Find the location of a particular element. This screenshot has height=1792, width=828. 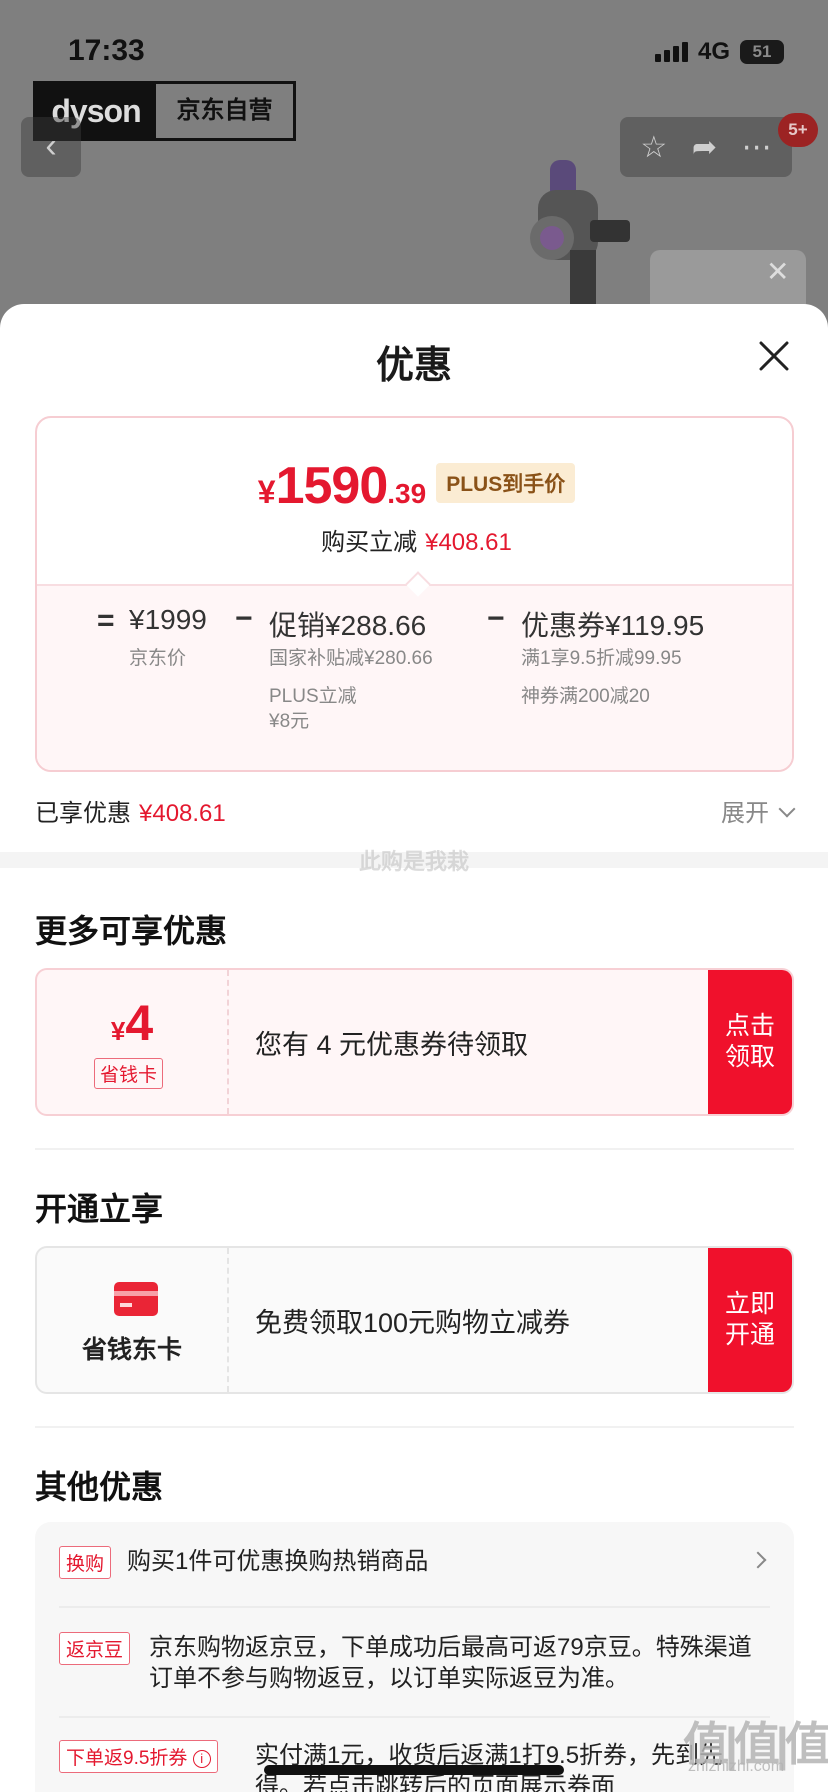

battery-icon: 51 is located at coordinates (762, 52).